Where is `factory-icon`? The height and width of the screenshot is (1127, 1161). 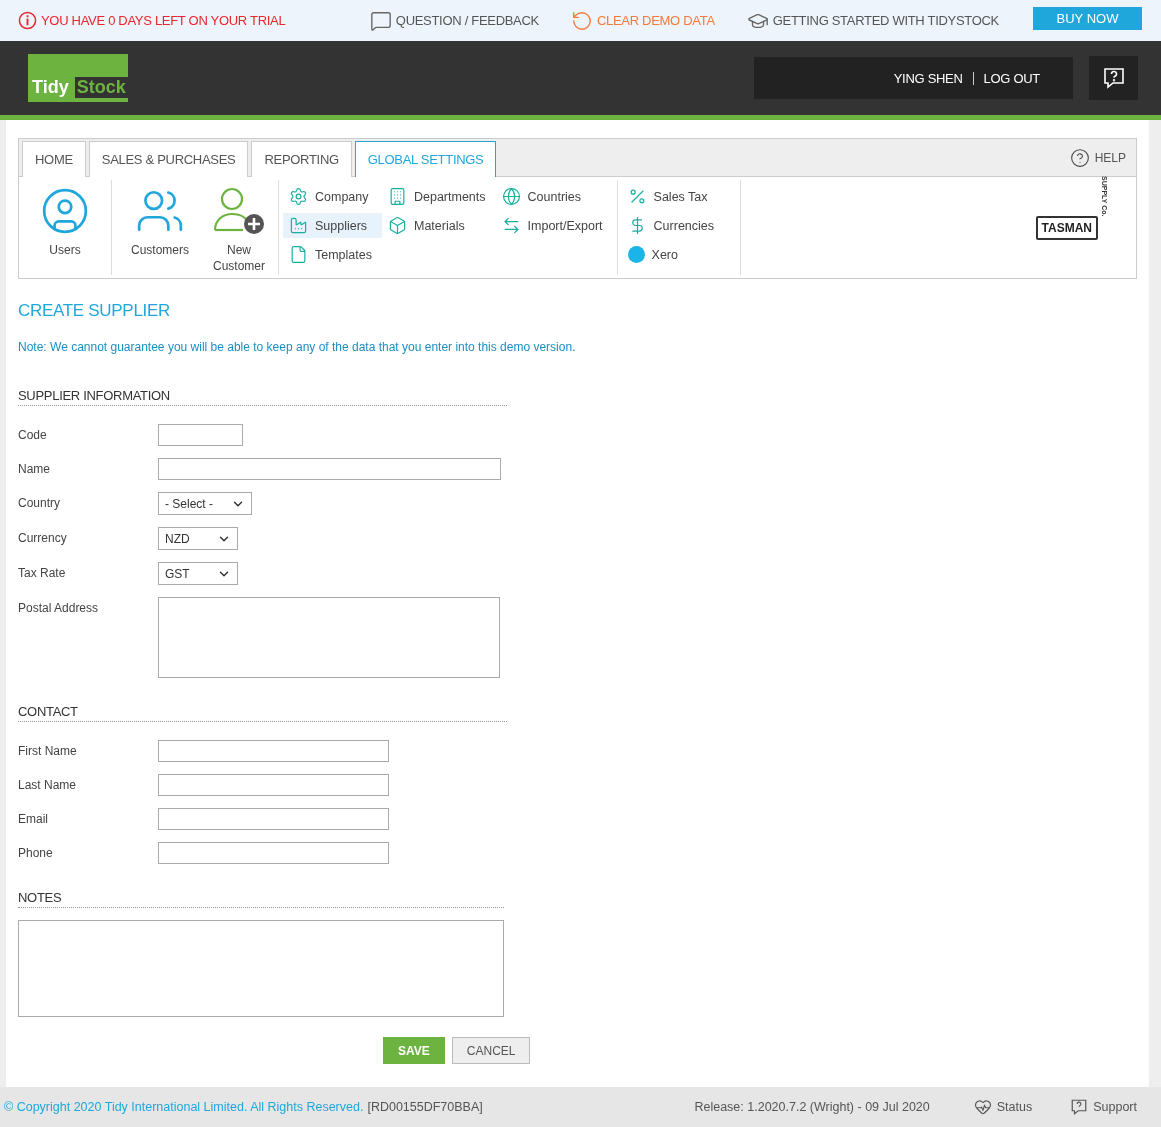
factory-icon is located at coordinates (298, 225).